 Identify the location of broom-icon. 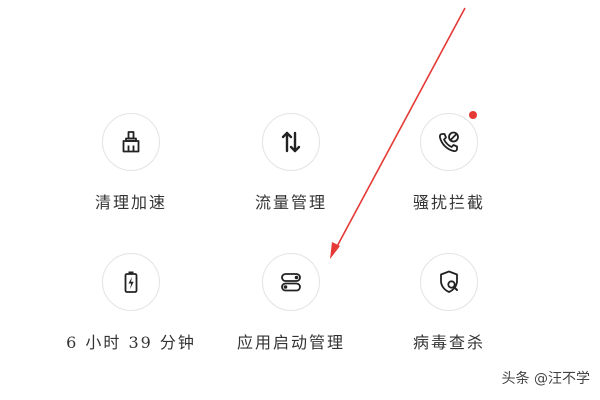
(131, 142).